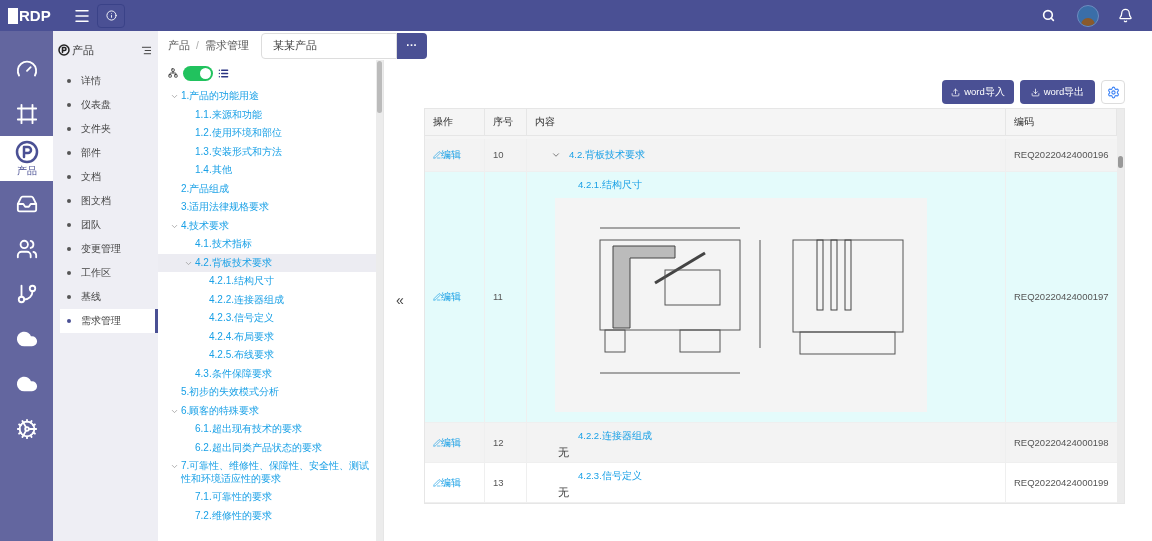 This screenshot has height=541, width=1152. I want to click on tree-scrollbar, so click(379, 300).